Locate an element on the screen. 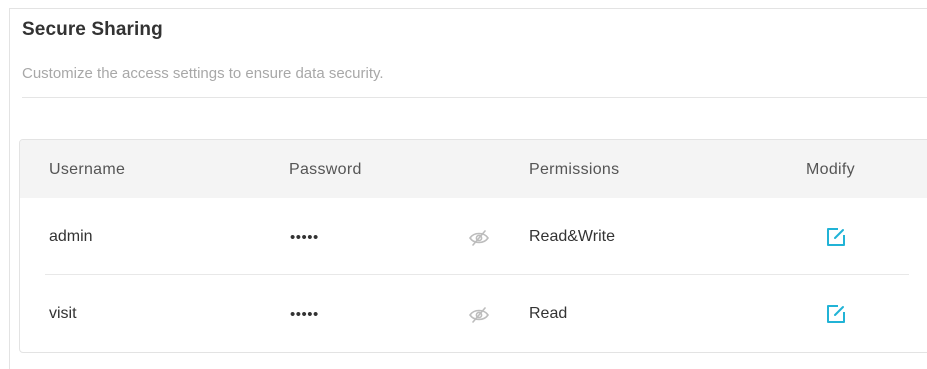  section-title: Secure Sharing is located at coordinates (92, 29).